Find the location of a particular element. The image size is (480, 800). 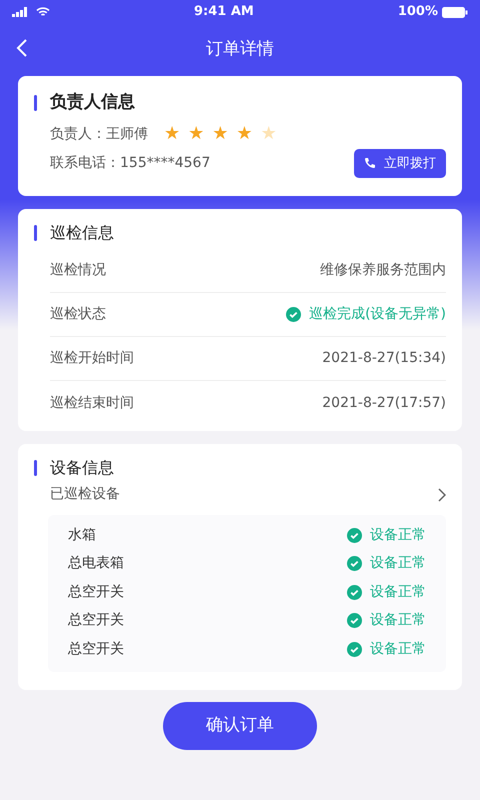

phone-number: 155****4567 is located at coordinates (165, 162).